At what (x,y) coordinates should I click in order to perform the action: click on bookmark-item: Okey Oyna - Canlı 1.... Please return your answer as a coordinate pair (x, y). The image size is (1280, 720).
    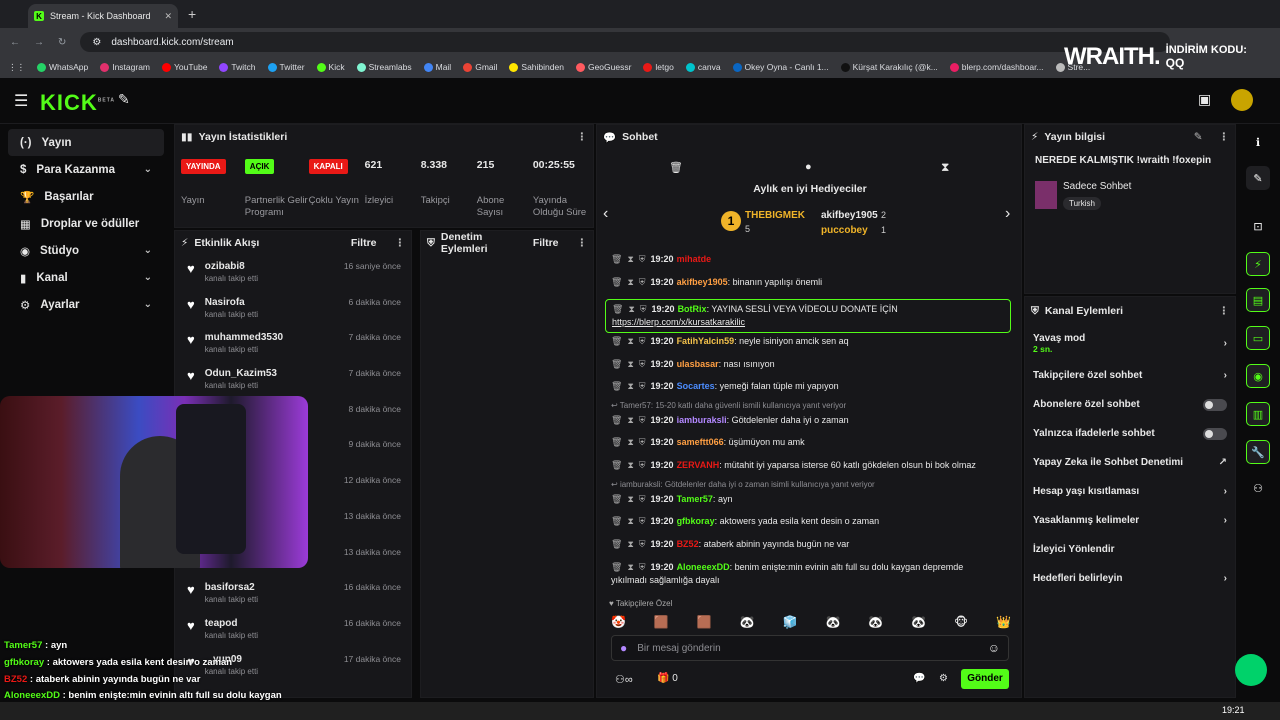
    Looking at the image, I should click on (780, 67).